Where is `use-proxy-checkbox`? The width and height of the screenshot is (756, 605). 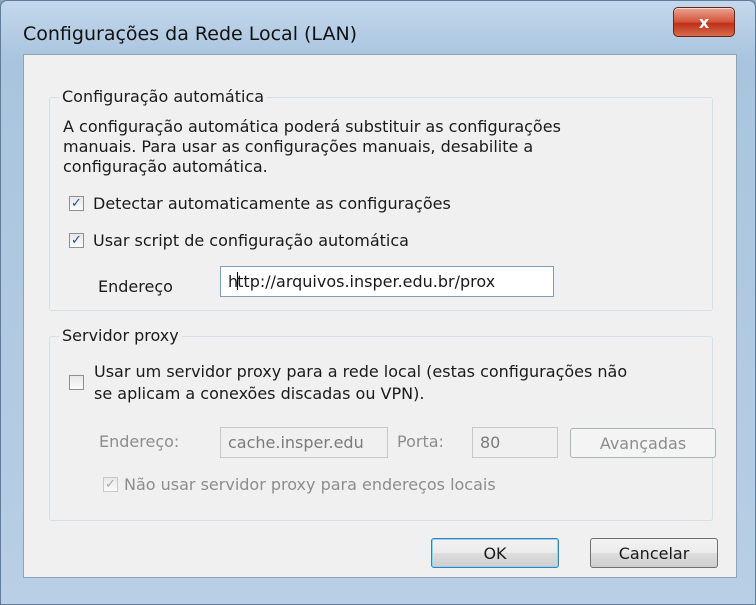
use-proxy-checkbox is located at coordinates (76, 382).